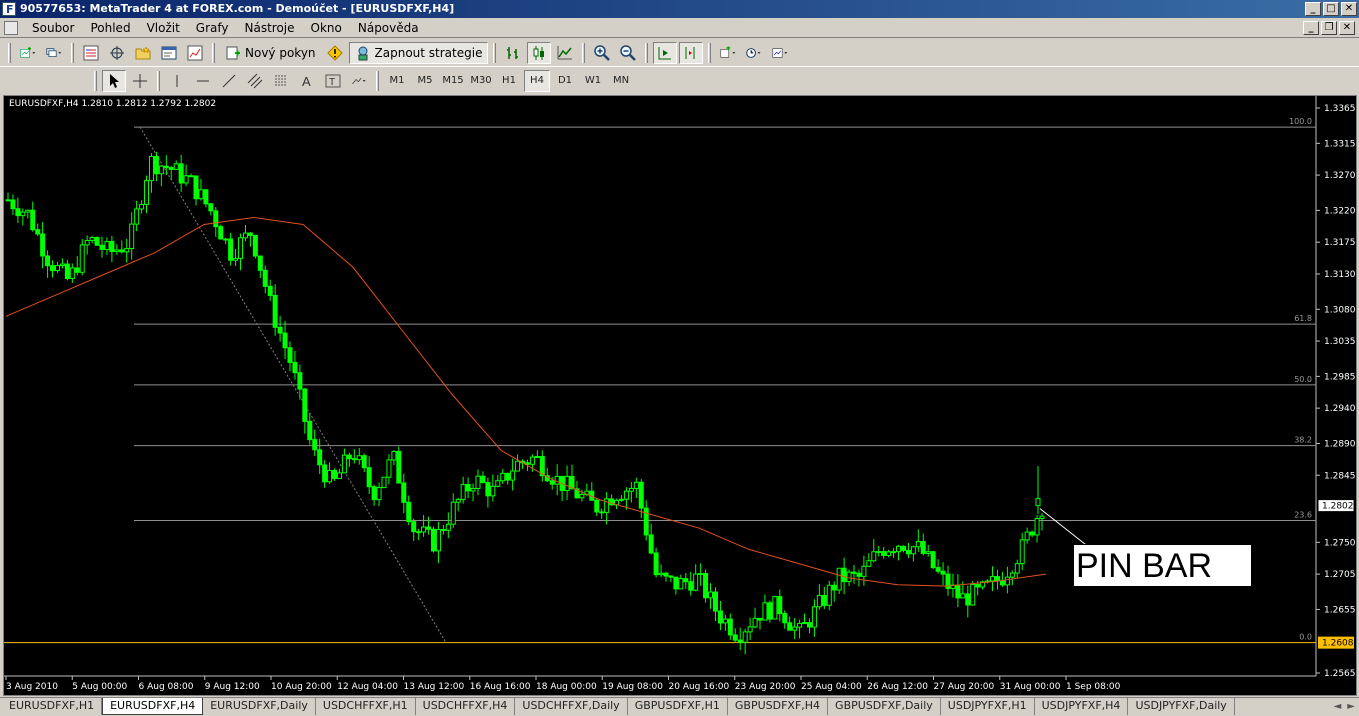 The image size is (1359, 716). Describe the element at coordinates (778, 706) in the screenshot. I see `chart-tab: GBPUSDFXF,H4` at that location.